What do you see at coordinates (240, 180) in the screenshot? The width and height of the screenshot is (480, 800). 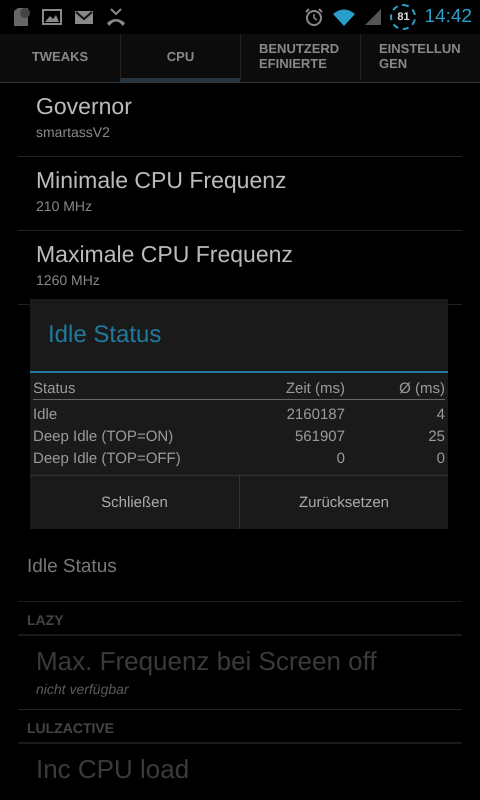 I see `setting-title: Minimale CPU Frequenz` at bounding box center [240, 180].